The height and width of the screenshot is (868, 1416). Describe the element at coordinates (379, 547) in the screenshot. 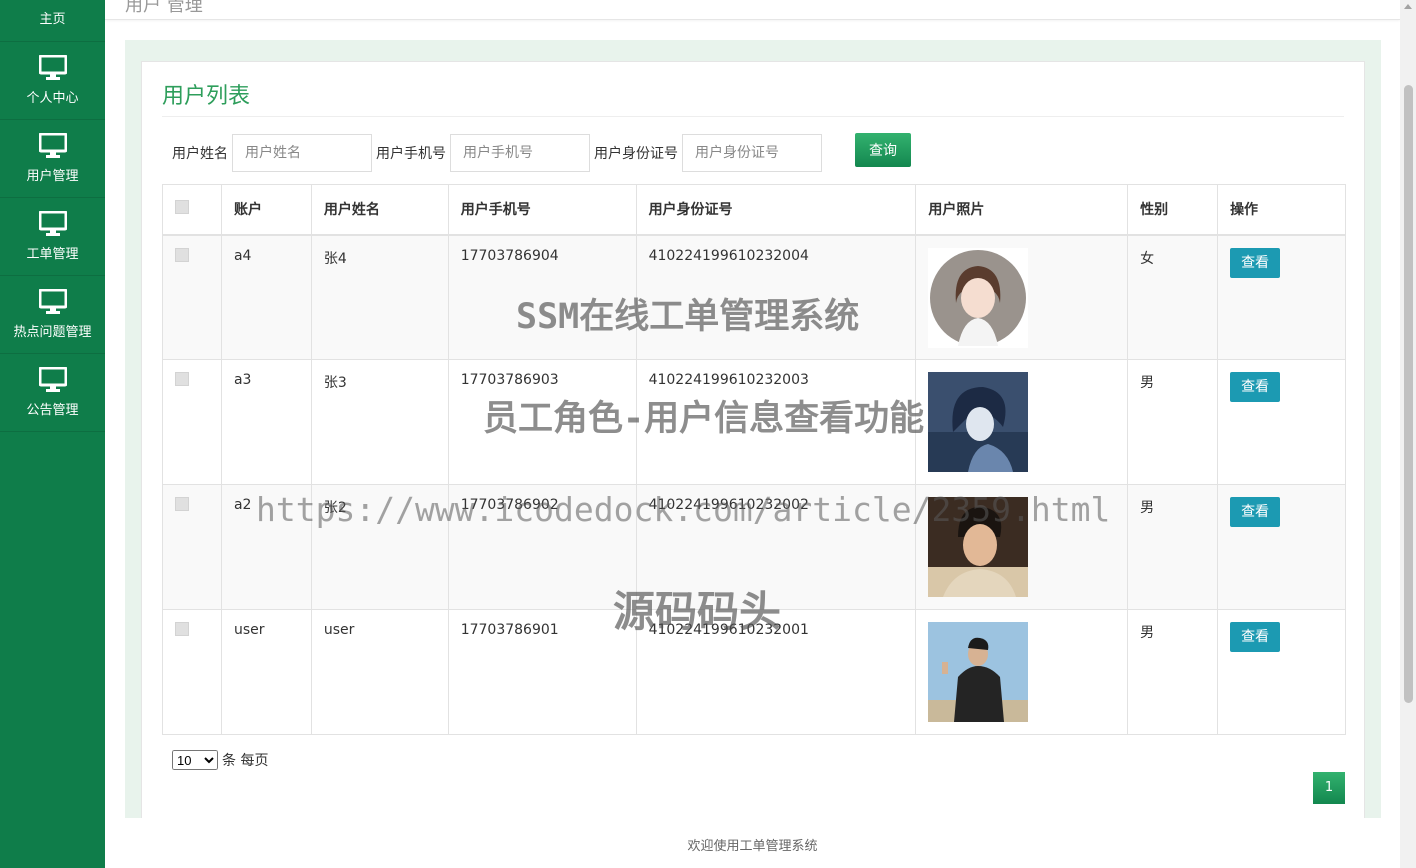

I see `name-cell: 张2` at that location.